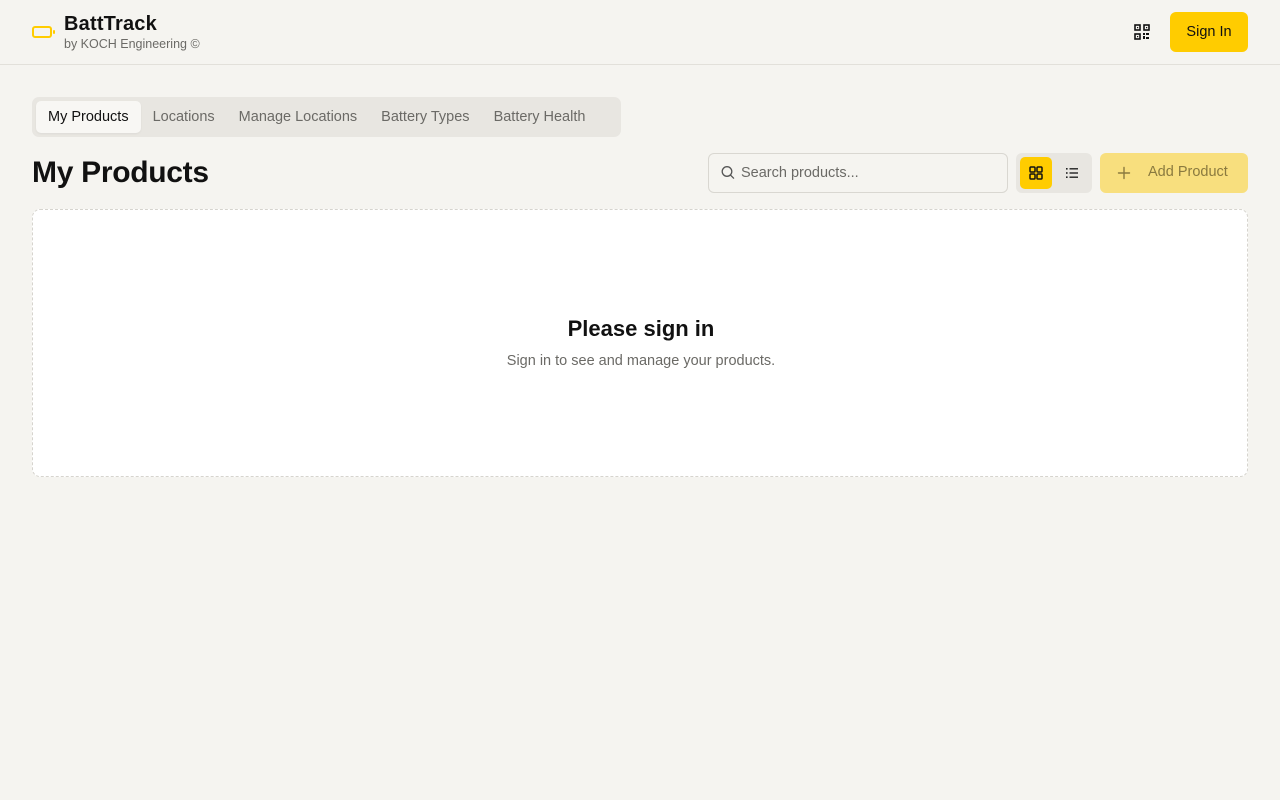 The height and width of the screenshot is (800, 1280). I want to click on top-bar: BattTrack by KOCH Engineering © Sign In, so click(640, 32).